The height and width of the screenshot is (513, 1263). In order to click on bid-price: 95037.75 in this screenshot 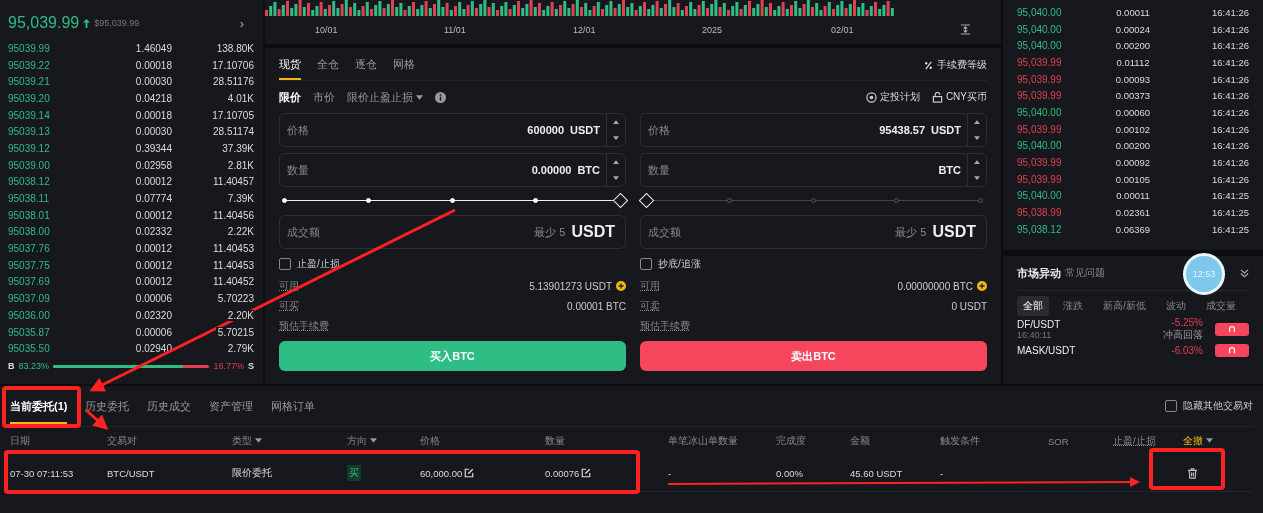, I will do `click(29, 265)`.